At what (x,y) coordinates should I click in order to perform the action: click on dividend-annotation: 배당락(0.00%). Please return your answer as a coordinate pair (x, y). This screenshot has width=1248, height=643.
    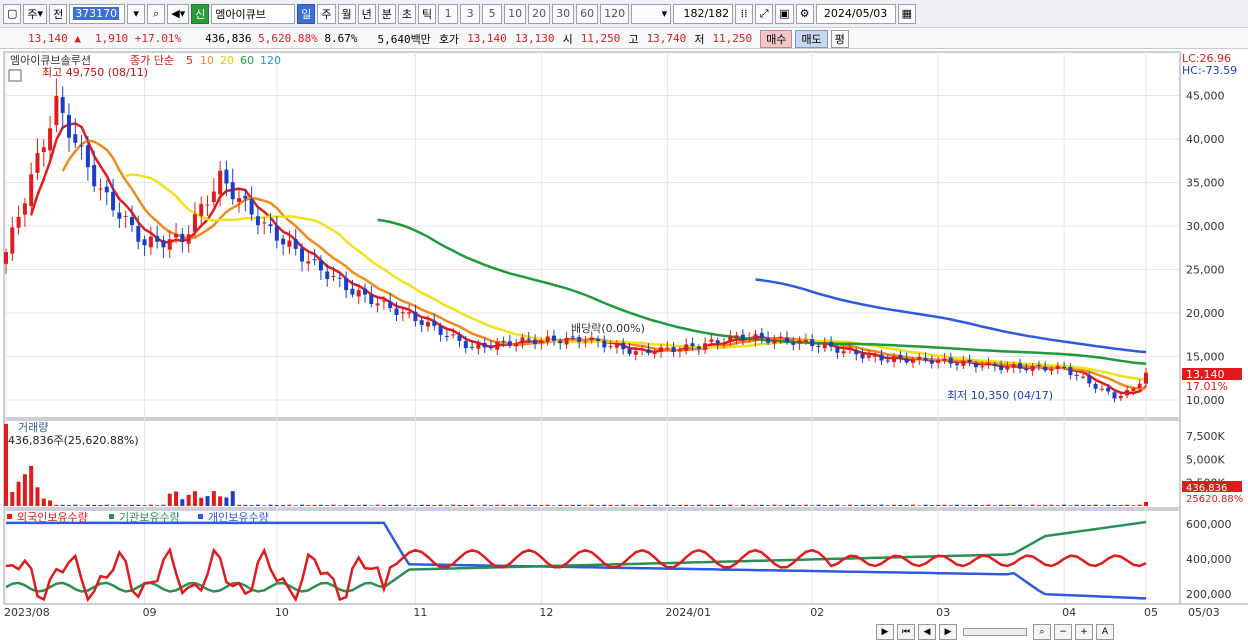
    Looking at the image, I should click on (608, 328).